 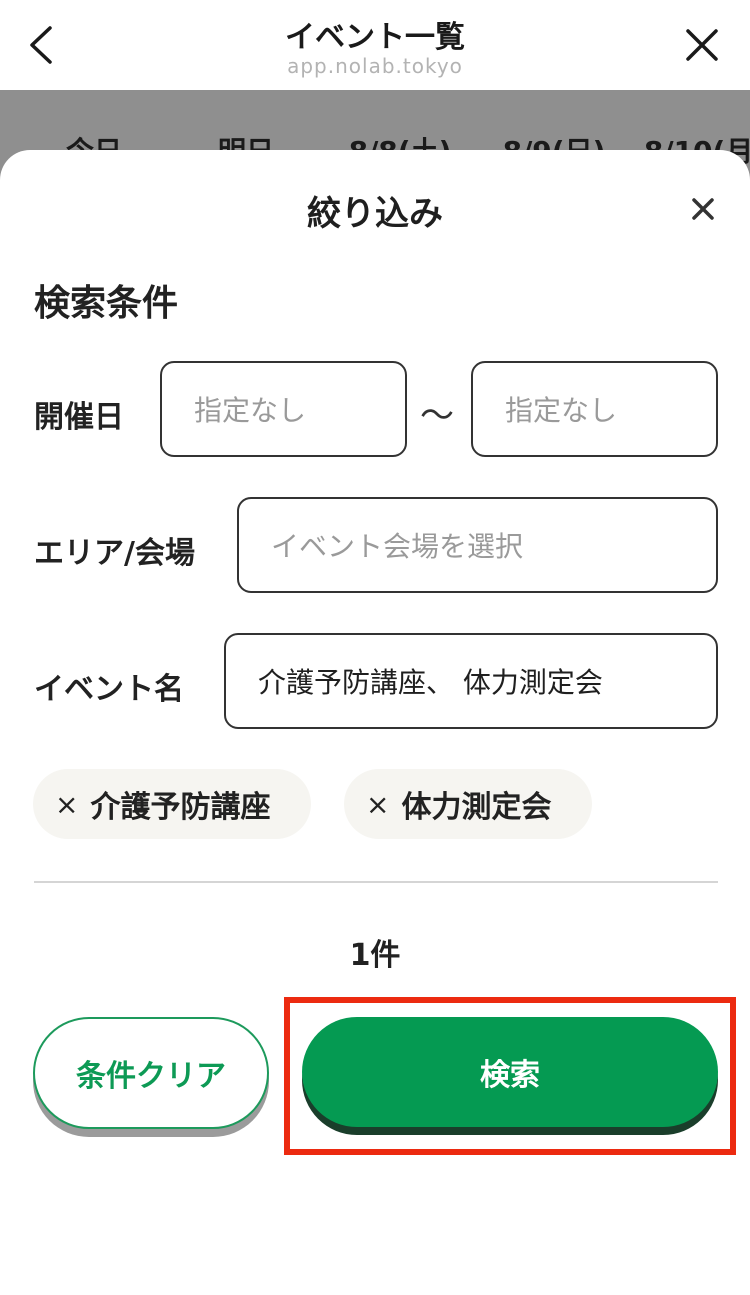 I want to click on page-title: イベント一覧, so click(x=375, y=37).